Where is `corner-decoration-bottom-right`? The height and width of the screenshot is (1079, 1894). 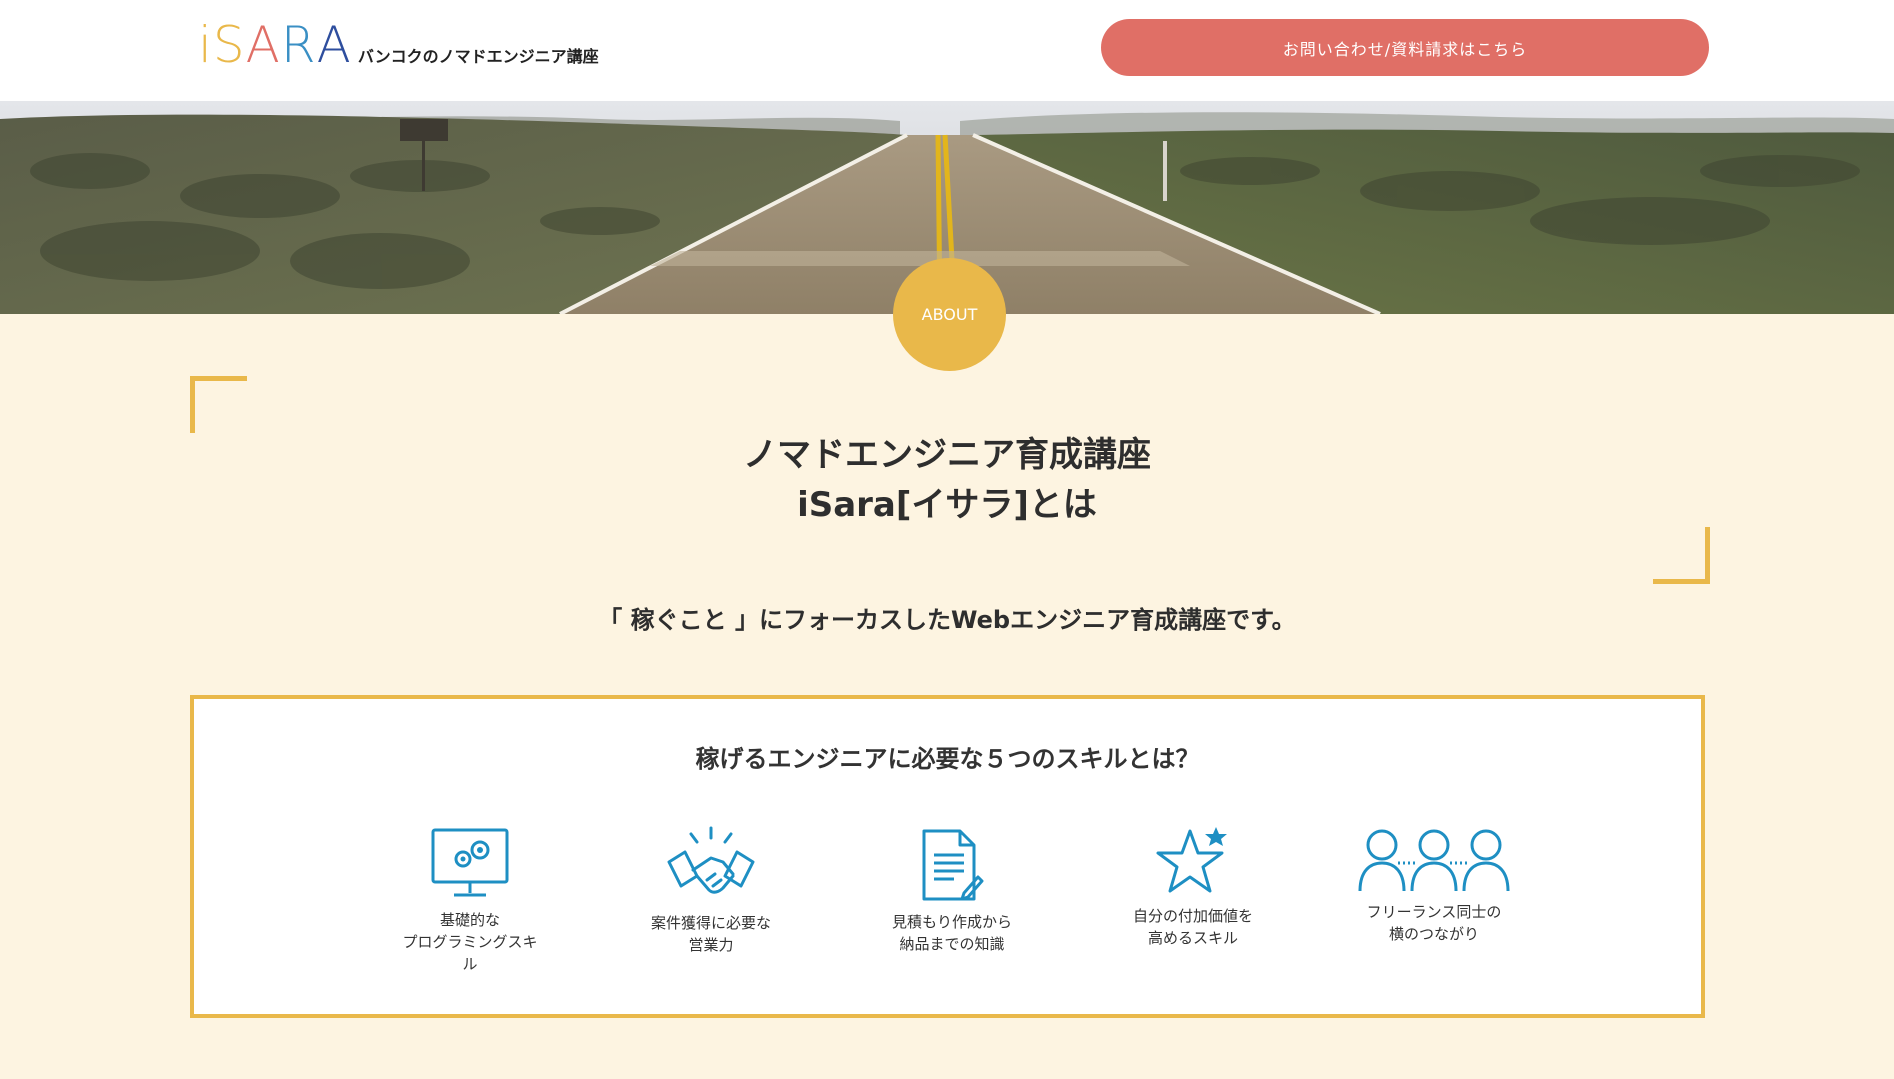 corner-decoration-bottom-right is located at coordinates (1681, 555).